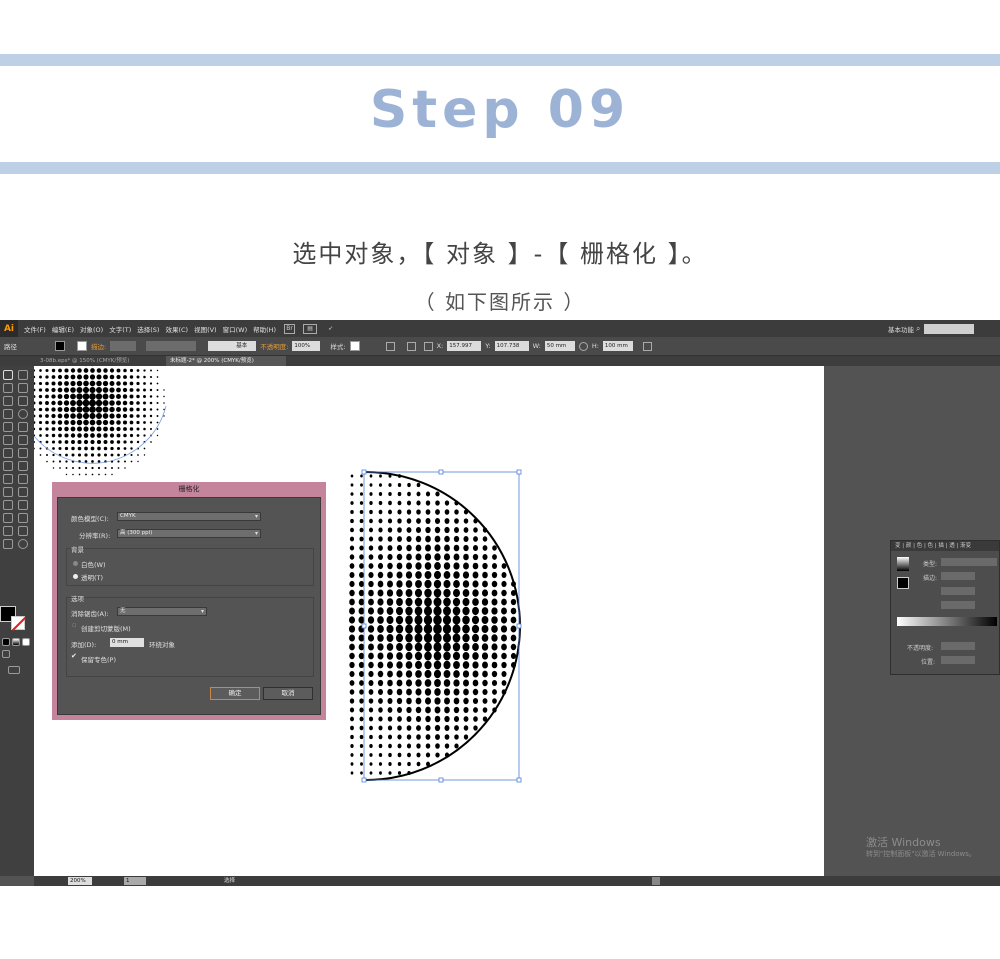 This screenshot has height=959, width=1000. Describe the element at coordinates (23, 401) in the screenshot. I see `type-tool-icon` at that location.